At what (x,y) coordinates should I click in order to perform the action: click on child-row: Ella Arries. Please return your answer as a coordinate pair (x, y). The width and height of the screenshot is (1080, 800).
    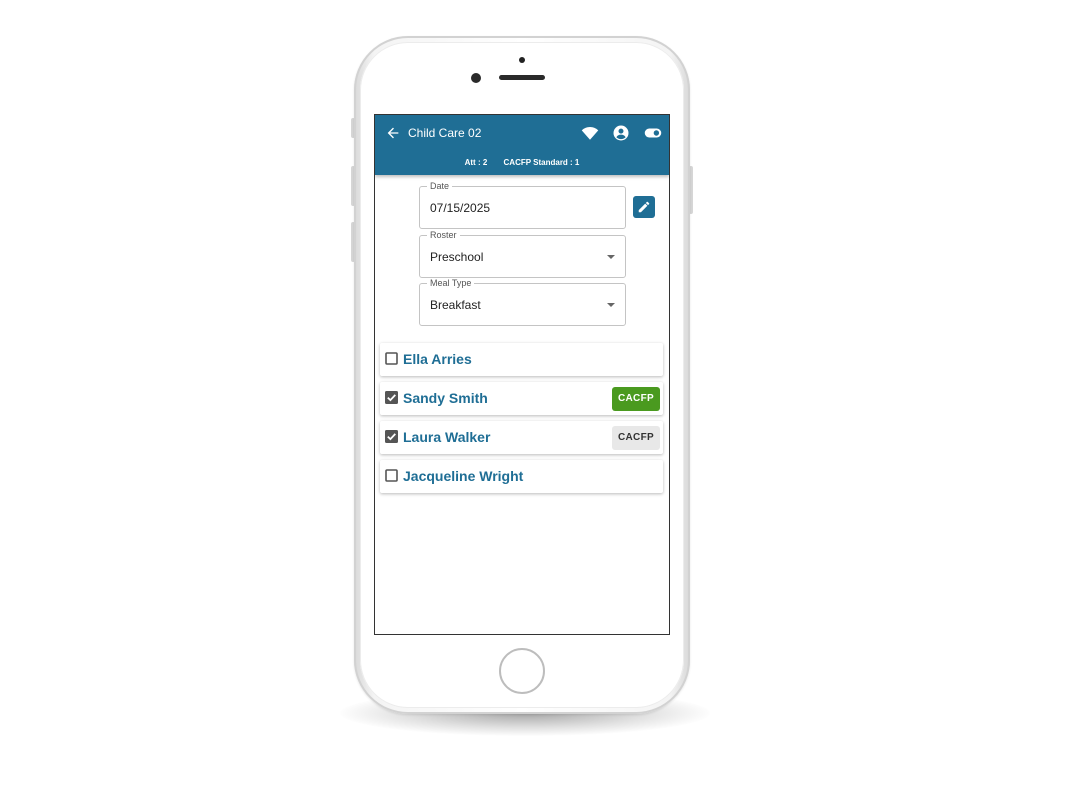
    Looking at the image, I should click on (521, 359).